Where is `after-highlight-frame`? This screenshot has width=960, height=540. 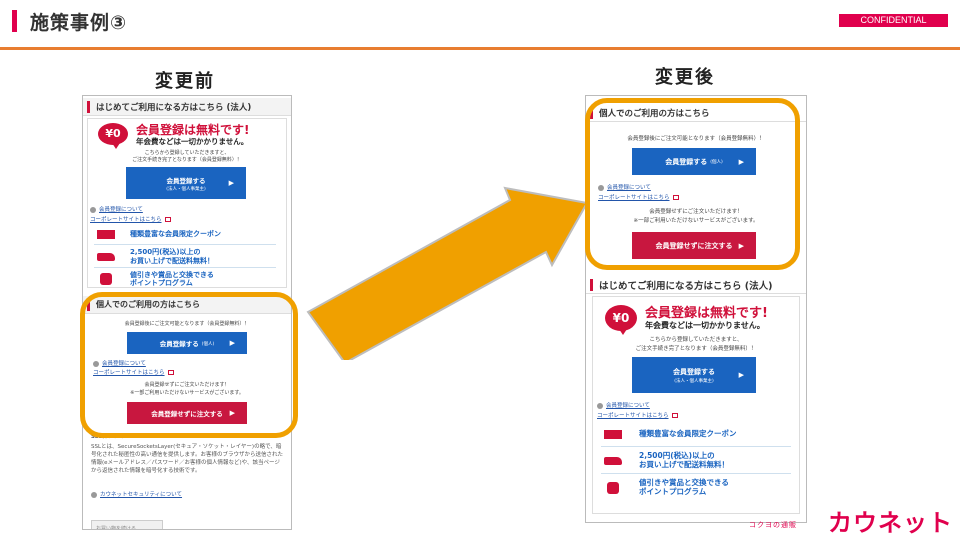
after-highlight-frame is located at coordinates (692, 184).